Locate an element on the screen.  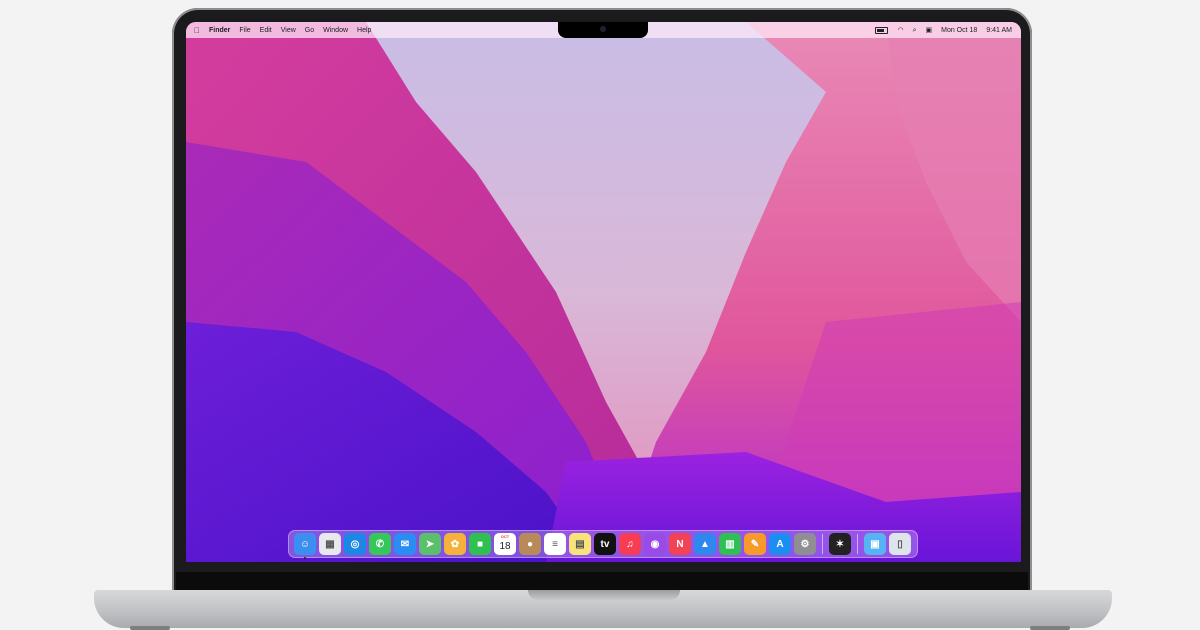
trash-icon: ▯ is located at coordinates (900, 544).